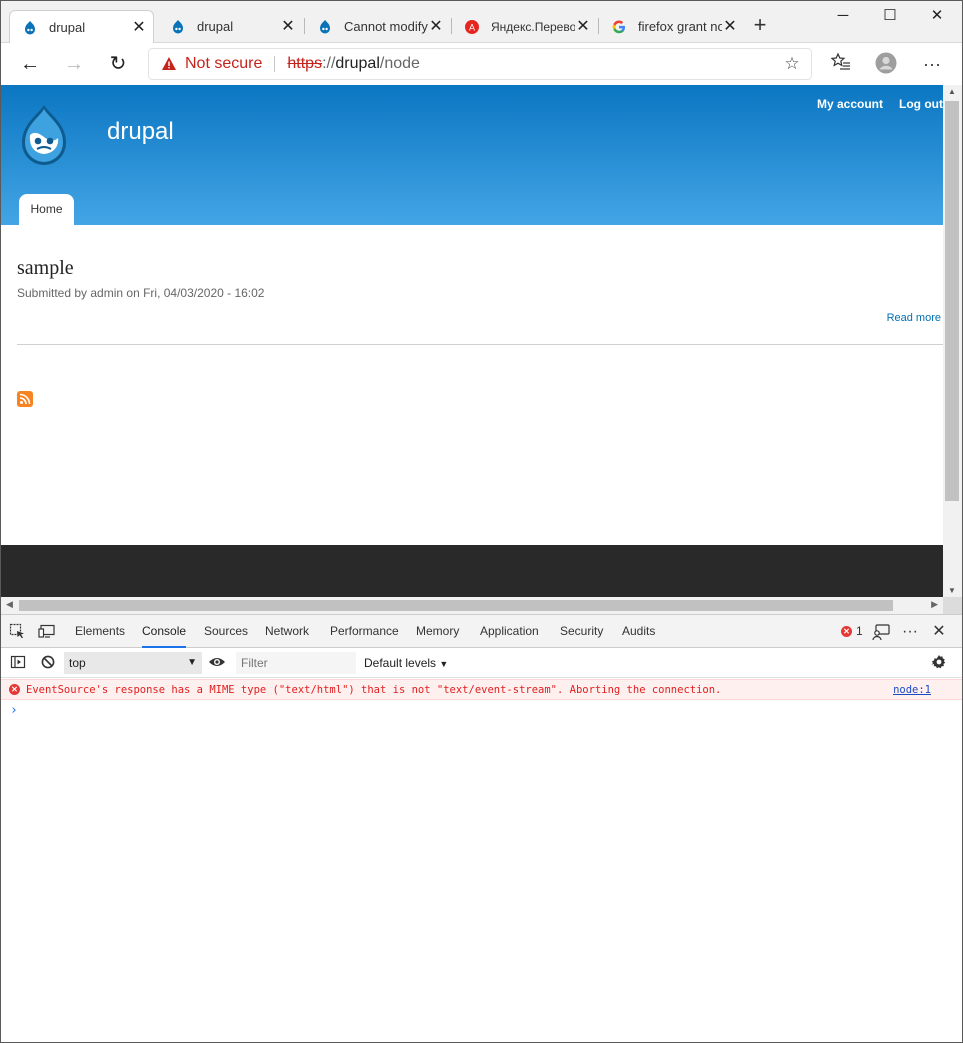  Describe the element at coordinates (852, 631) in the screenshot. I see `error-counter: ✕ 1` at that location.